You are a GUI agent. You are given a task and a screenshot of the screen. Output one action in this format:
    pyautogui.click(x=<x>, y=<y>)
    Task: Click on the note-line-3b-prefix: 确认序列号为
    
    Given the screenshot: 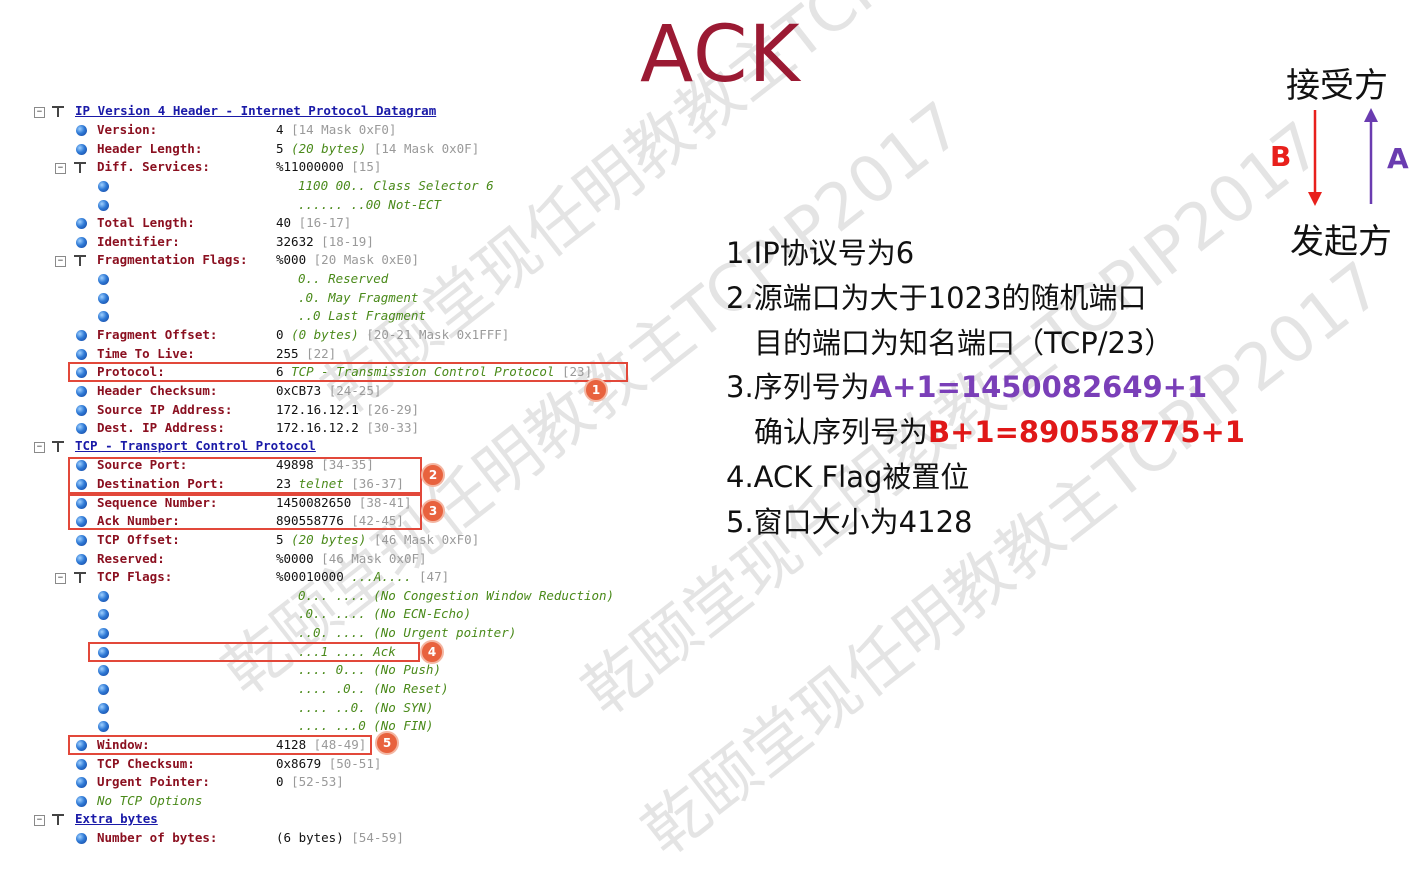 What is the action you would take?
    pyautogui.click(x=841, y=432)
    